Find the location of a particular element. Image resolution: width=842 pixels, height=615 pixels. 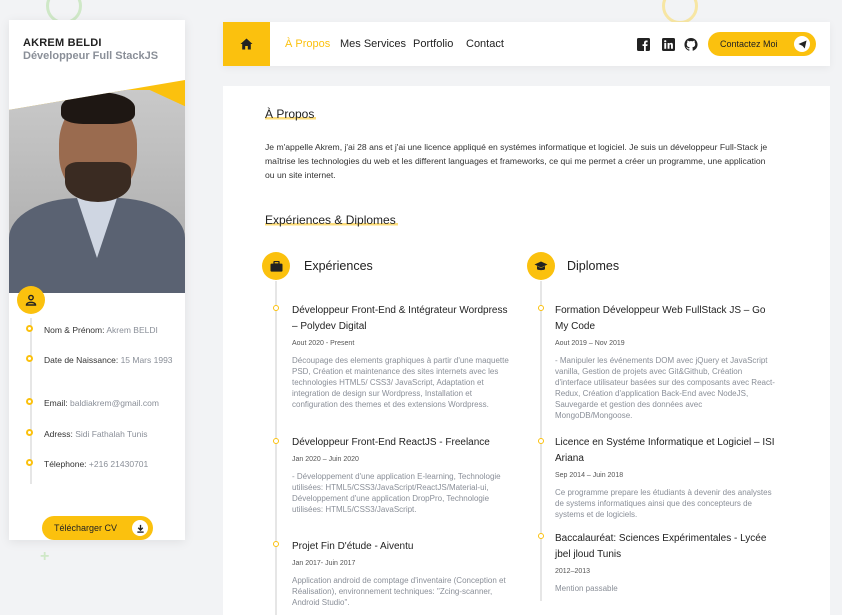

diploma-date: 2012–2013 is located at coordinates (573, 571).